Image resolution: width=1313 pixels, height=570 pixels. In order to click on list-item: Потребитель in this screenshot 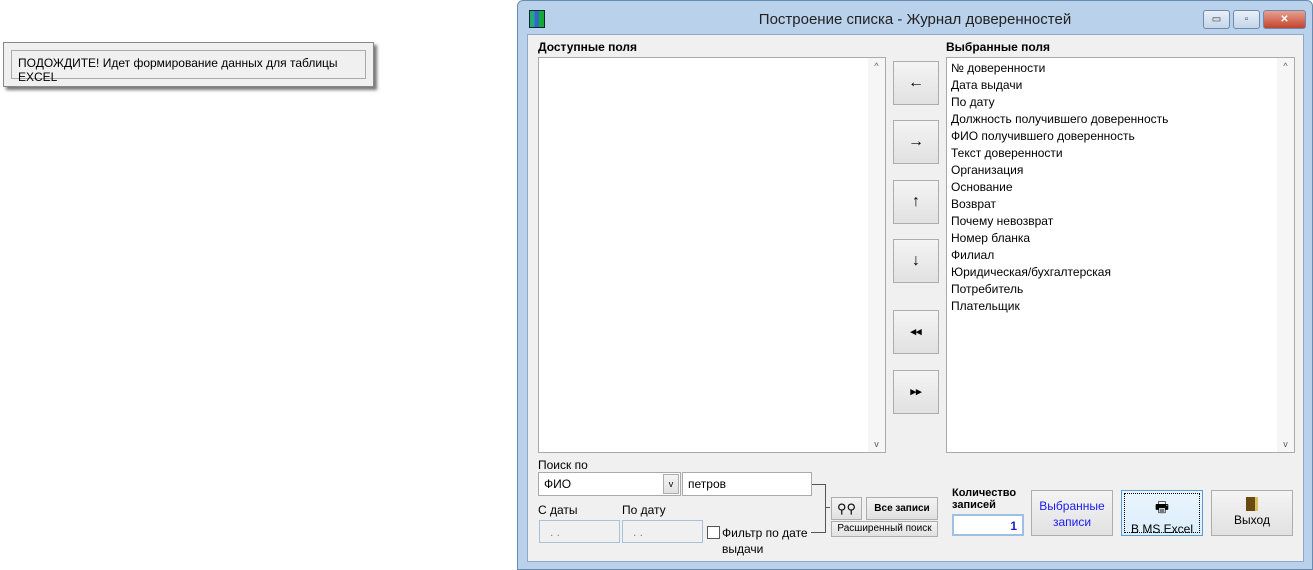, I will do `click(987, 289)`.